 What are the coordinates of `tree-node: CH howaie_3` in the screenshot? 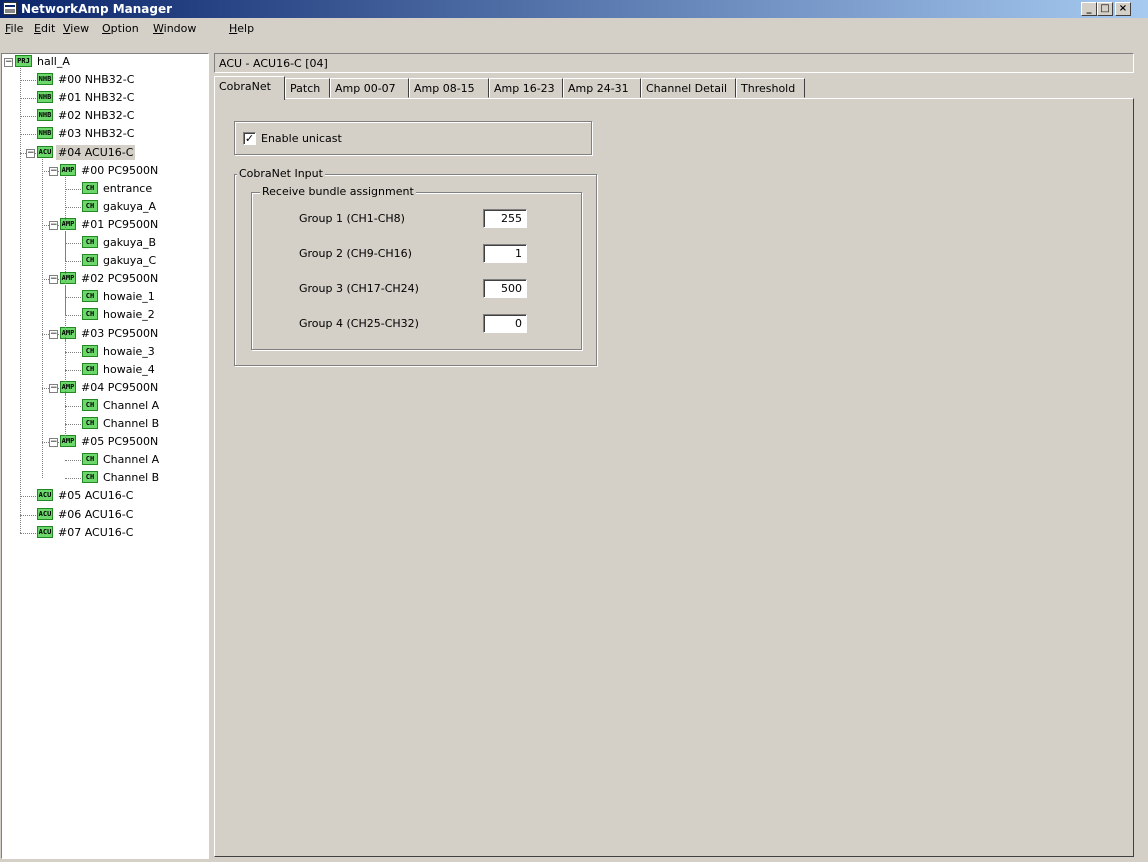 It's located at (105, 352).